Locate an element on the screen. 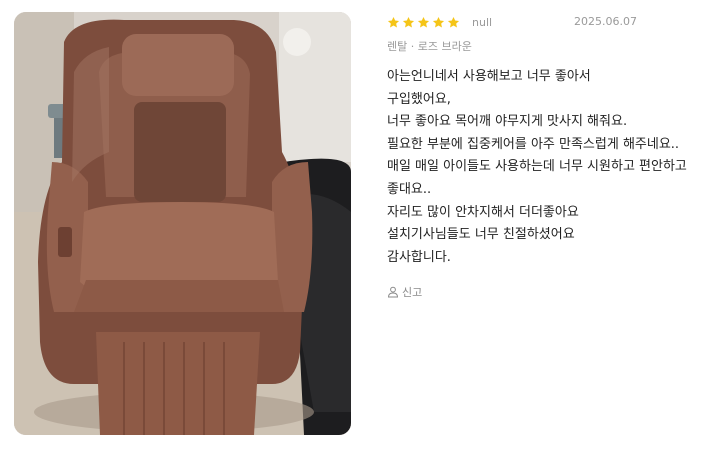 Image resolution: width=717 pixels, height=449 pixels. review-line: 감사합니다. is located at coordinates (419, 257).